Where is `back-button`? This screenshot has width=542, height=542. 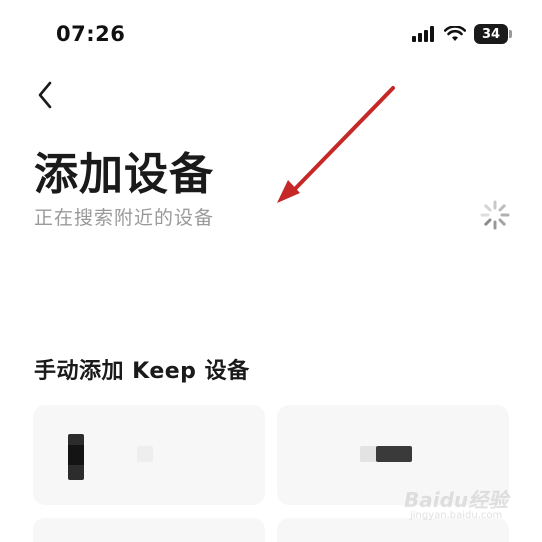 back-button is located at coordinates (45, 95).